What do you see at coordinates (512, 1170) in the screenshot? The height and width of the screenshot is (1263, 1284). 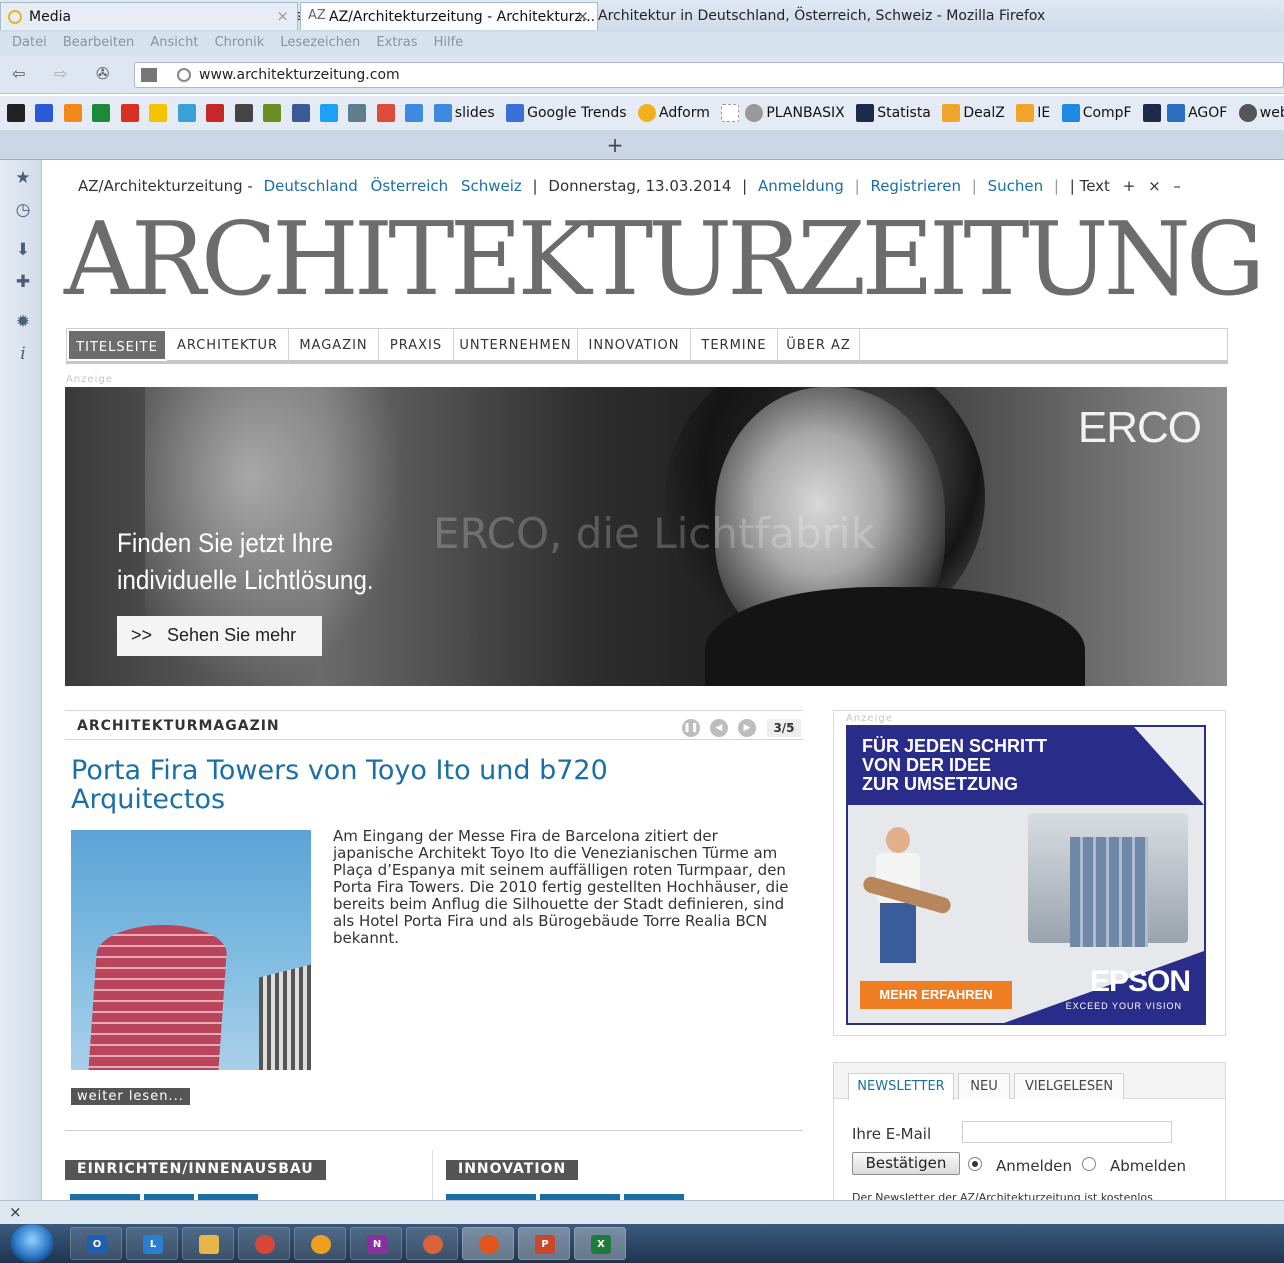 I see `category-innovation: INNOVATION` at bounding box center [512, 1170].